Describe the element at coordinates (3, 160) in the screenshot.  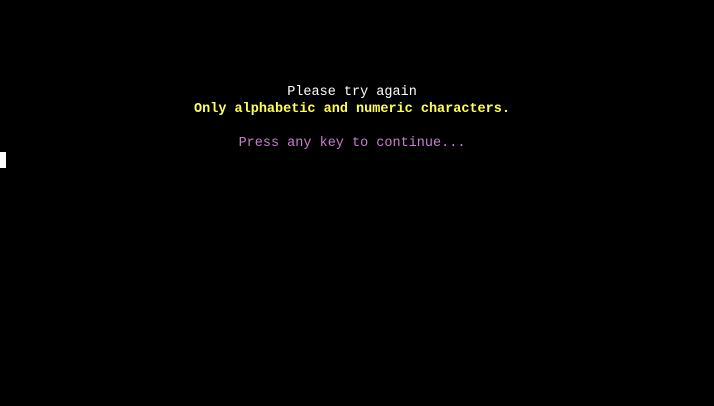
I see `text-cursor` at that location.